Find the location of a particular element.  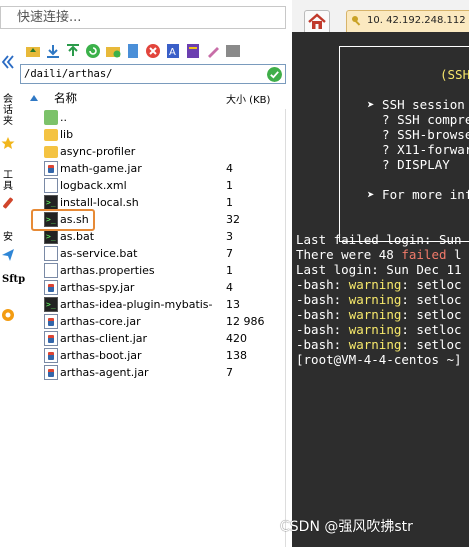

file-row: arthas-idea-plugin-mybatis-m... 13 is located at coordinates (152, 304).